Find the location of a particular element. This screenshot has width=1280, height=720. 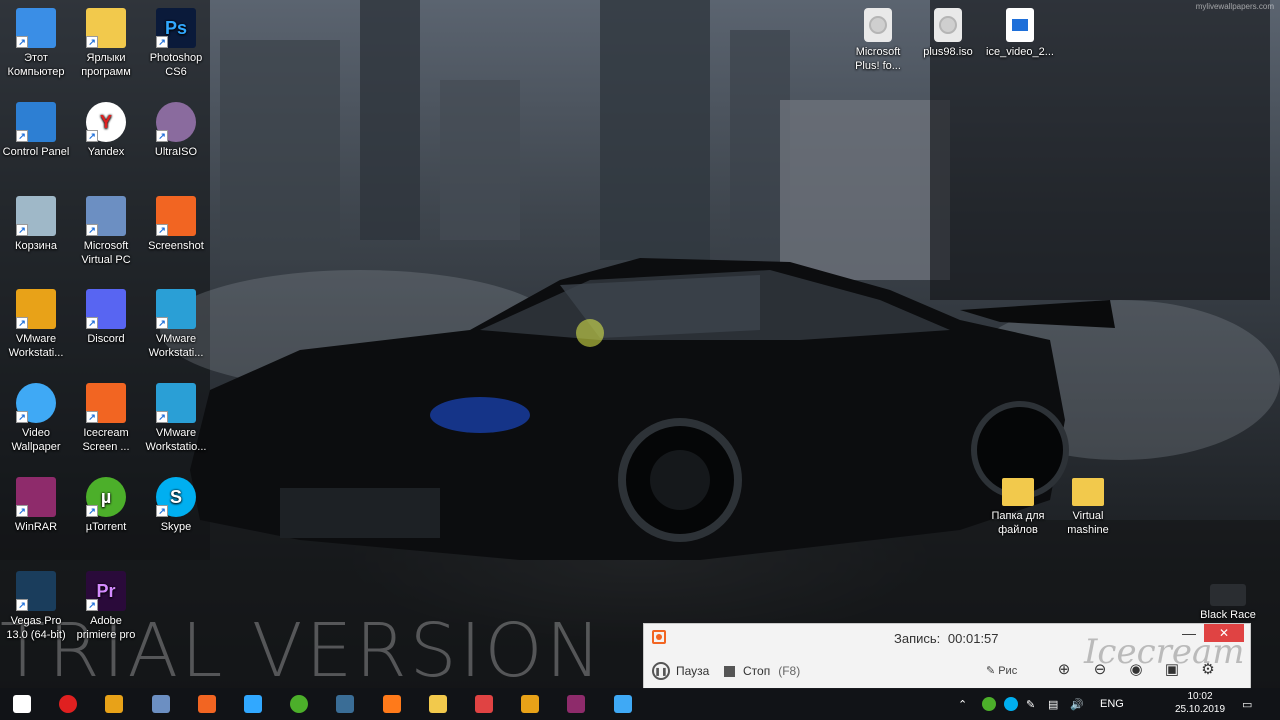

desktop-icon: ↗ Ярлыки программ is located at coordinates (106, 43).